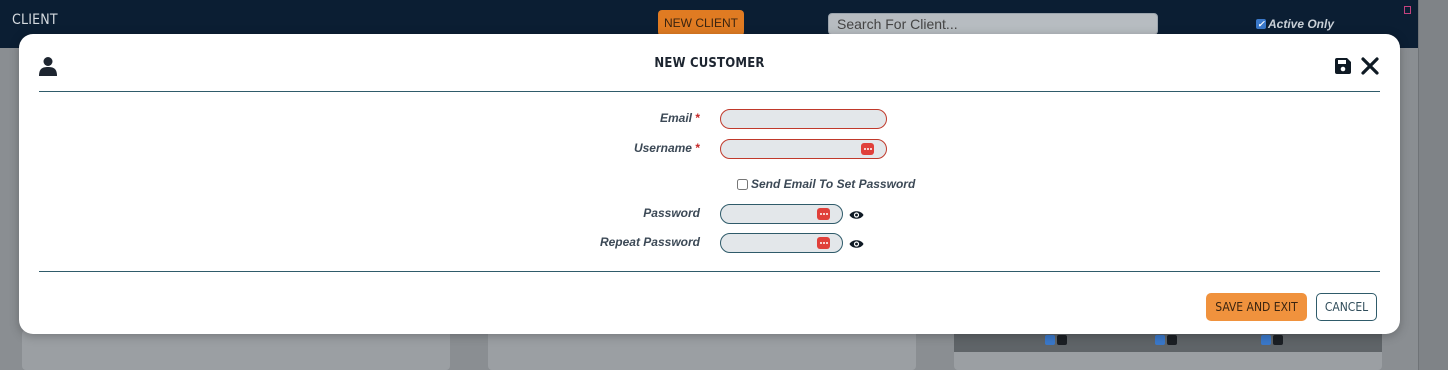  Describe the element at coordinates (1433, 185) in the screenshot. I see `scrollbar` at that location.